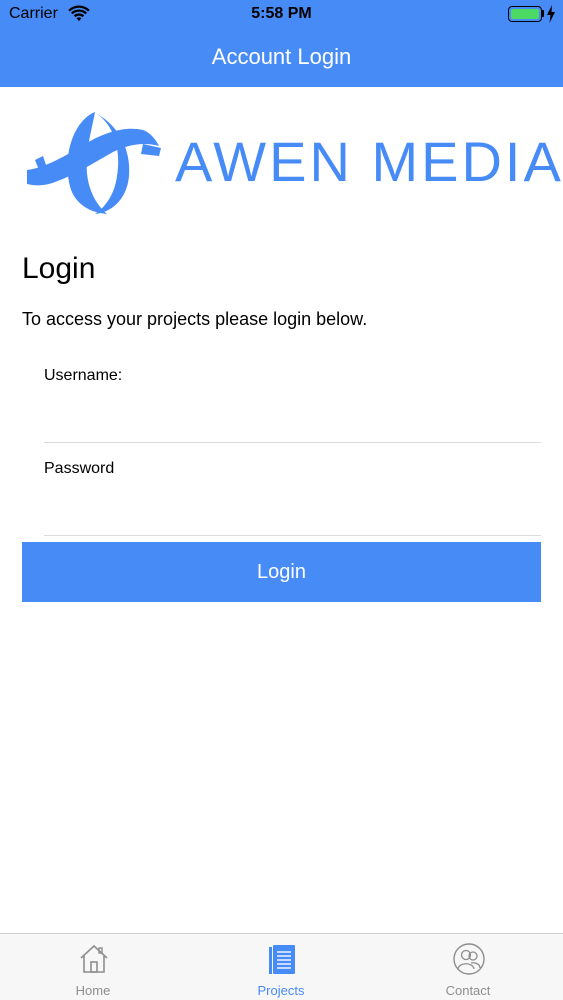  I want to click on tab-contact-label: Contact, so click(468, 990).